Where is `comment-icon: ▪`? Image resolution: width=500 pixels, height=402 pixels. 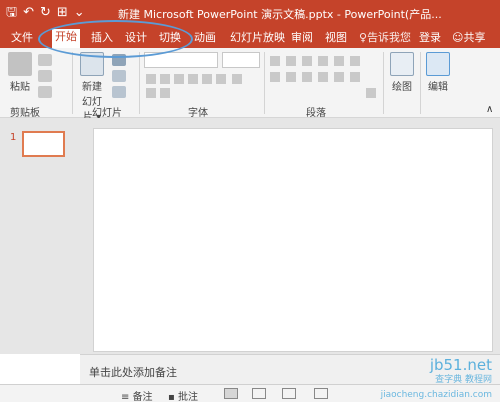 comment-icon: ▪ is located at coordinates (173, 397).